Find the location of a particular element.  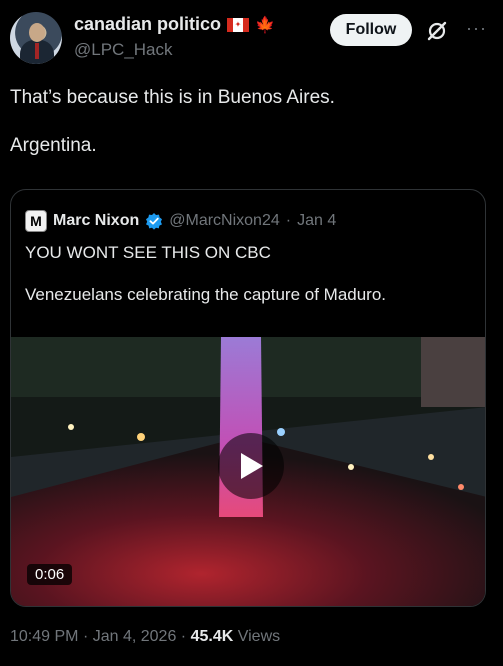

views-label: Views is located at coordinates (259, 636).